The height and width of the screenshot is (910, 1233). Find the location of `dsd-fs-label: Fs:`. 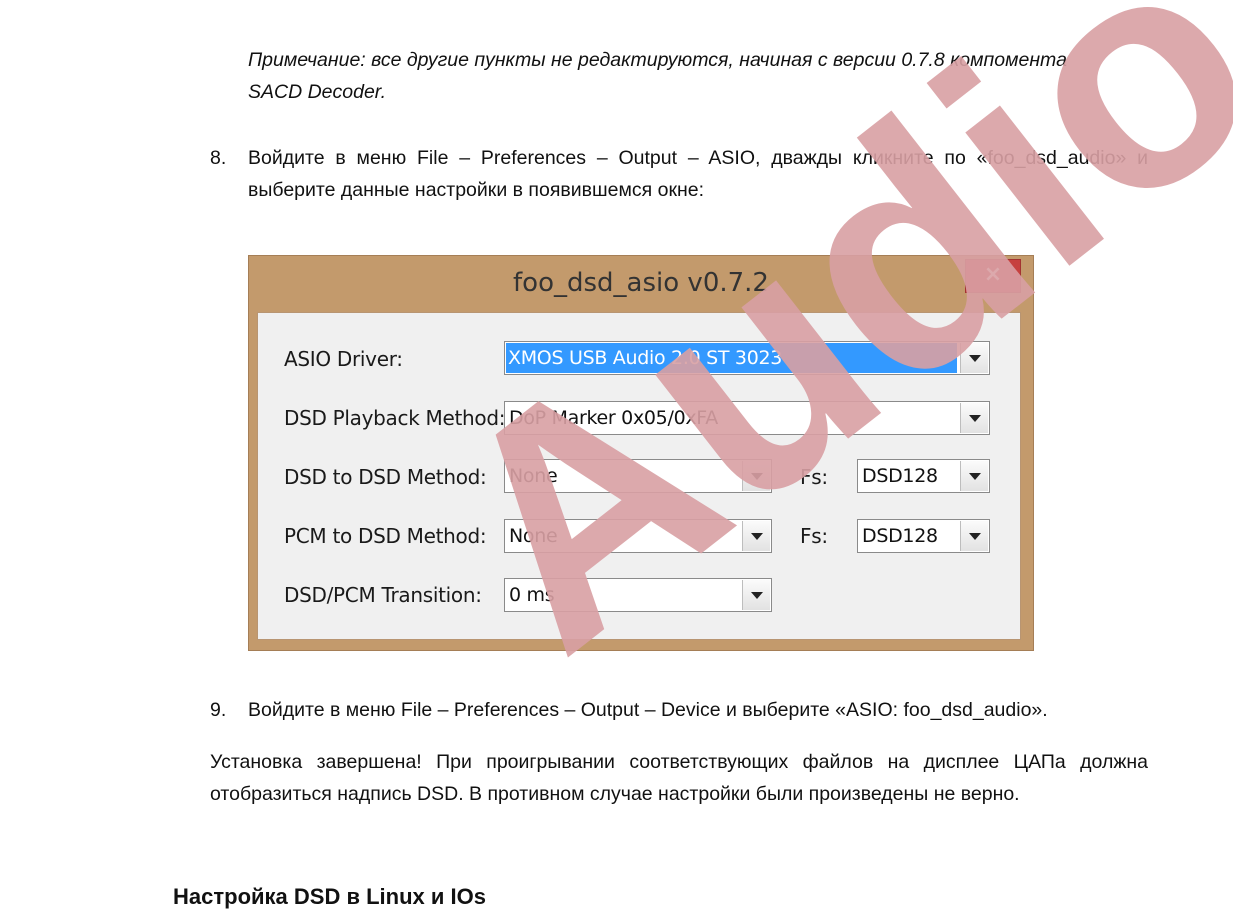

dsd-fs-label: Fs: is located at coordinates (814, 477).